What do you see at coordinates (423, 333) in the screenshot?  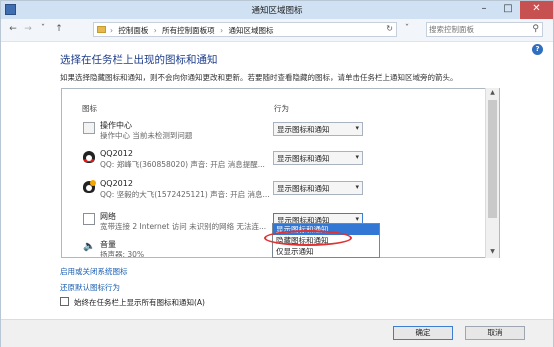 I see `ok-button: 确定` at bounding box center [423, 333].